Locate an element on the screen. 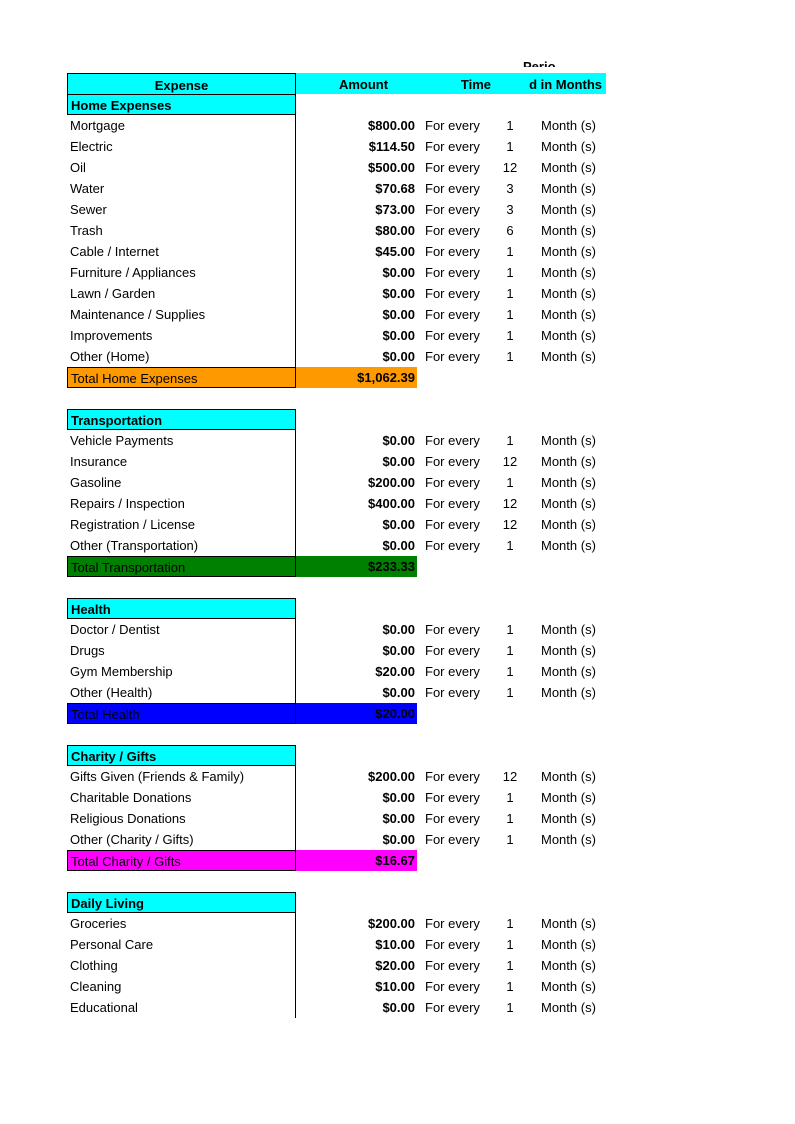 The height and width of the screenshot is (1124, 795). expense-name-cell: Drugs is located at coordinates (181, 650).